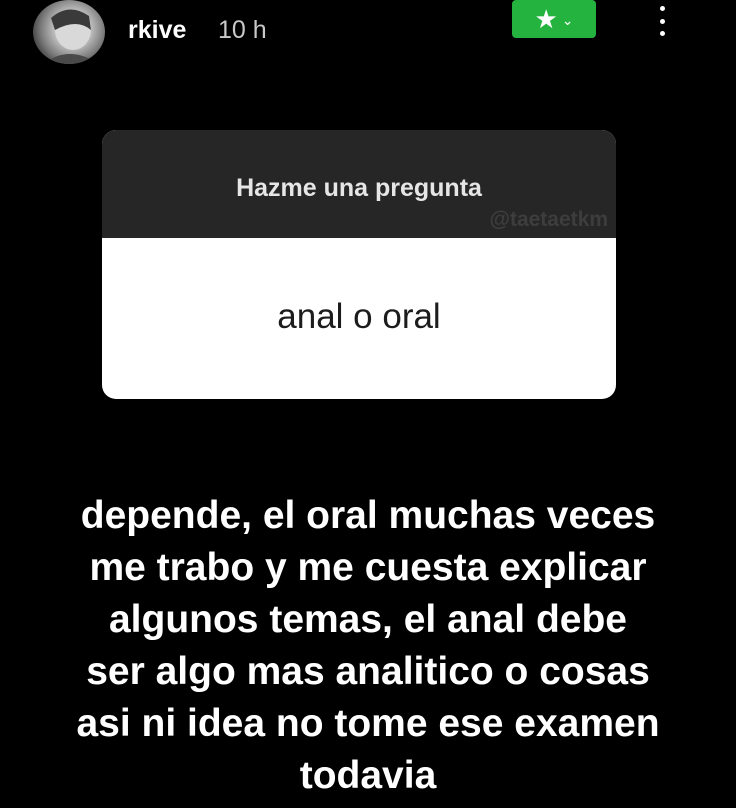  Describe the element at coordinates (567, 20) in the screenshot. I see `chevron-down-icon: ⌄` at that location.